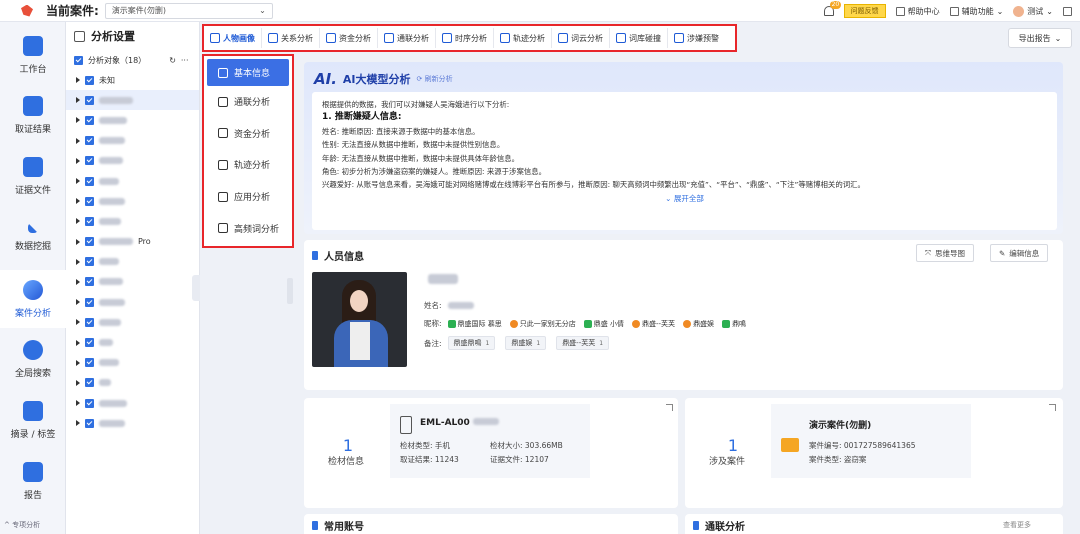 This screenshot has width=1080, height=534. What do you see at coordinates (945, 253) in the screenshot?
I see `mind-map-button: ⤧ 思维导图` at bounding box center [945, 253].